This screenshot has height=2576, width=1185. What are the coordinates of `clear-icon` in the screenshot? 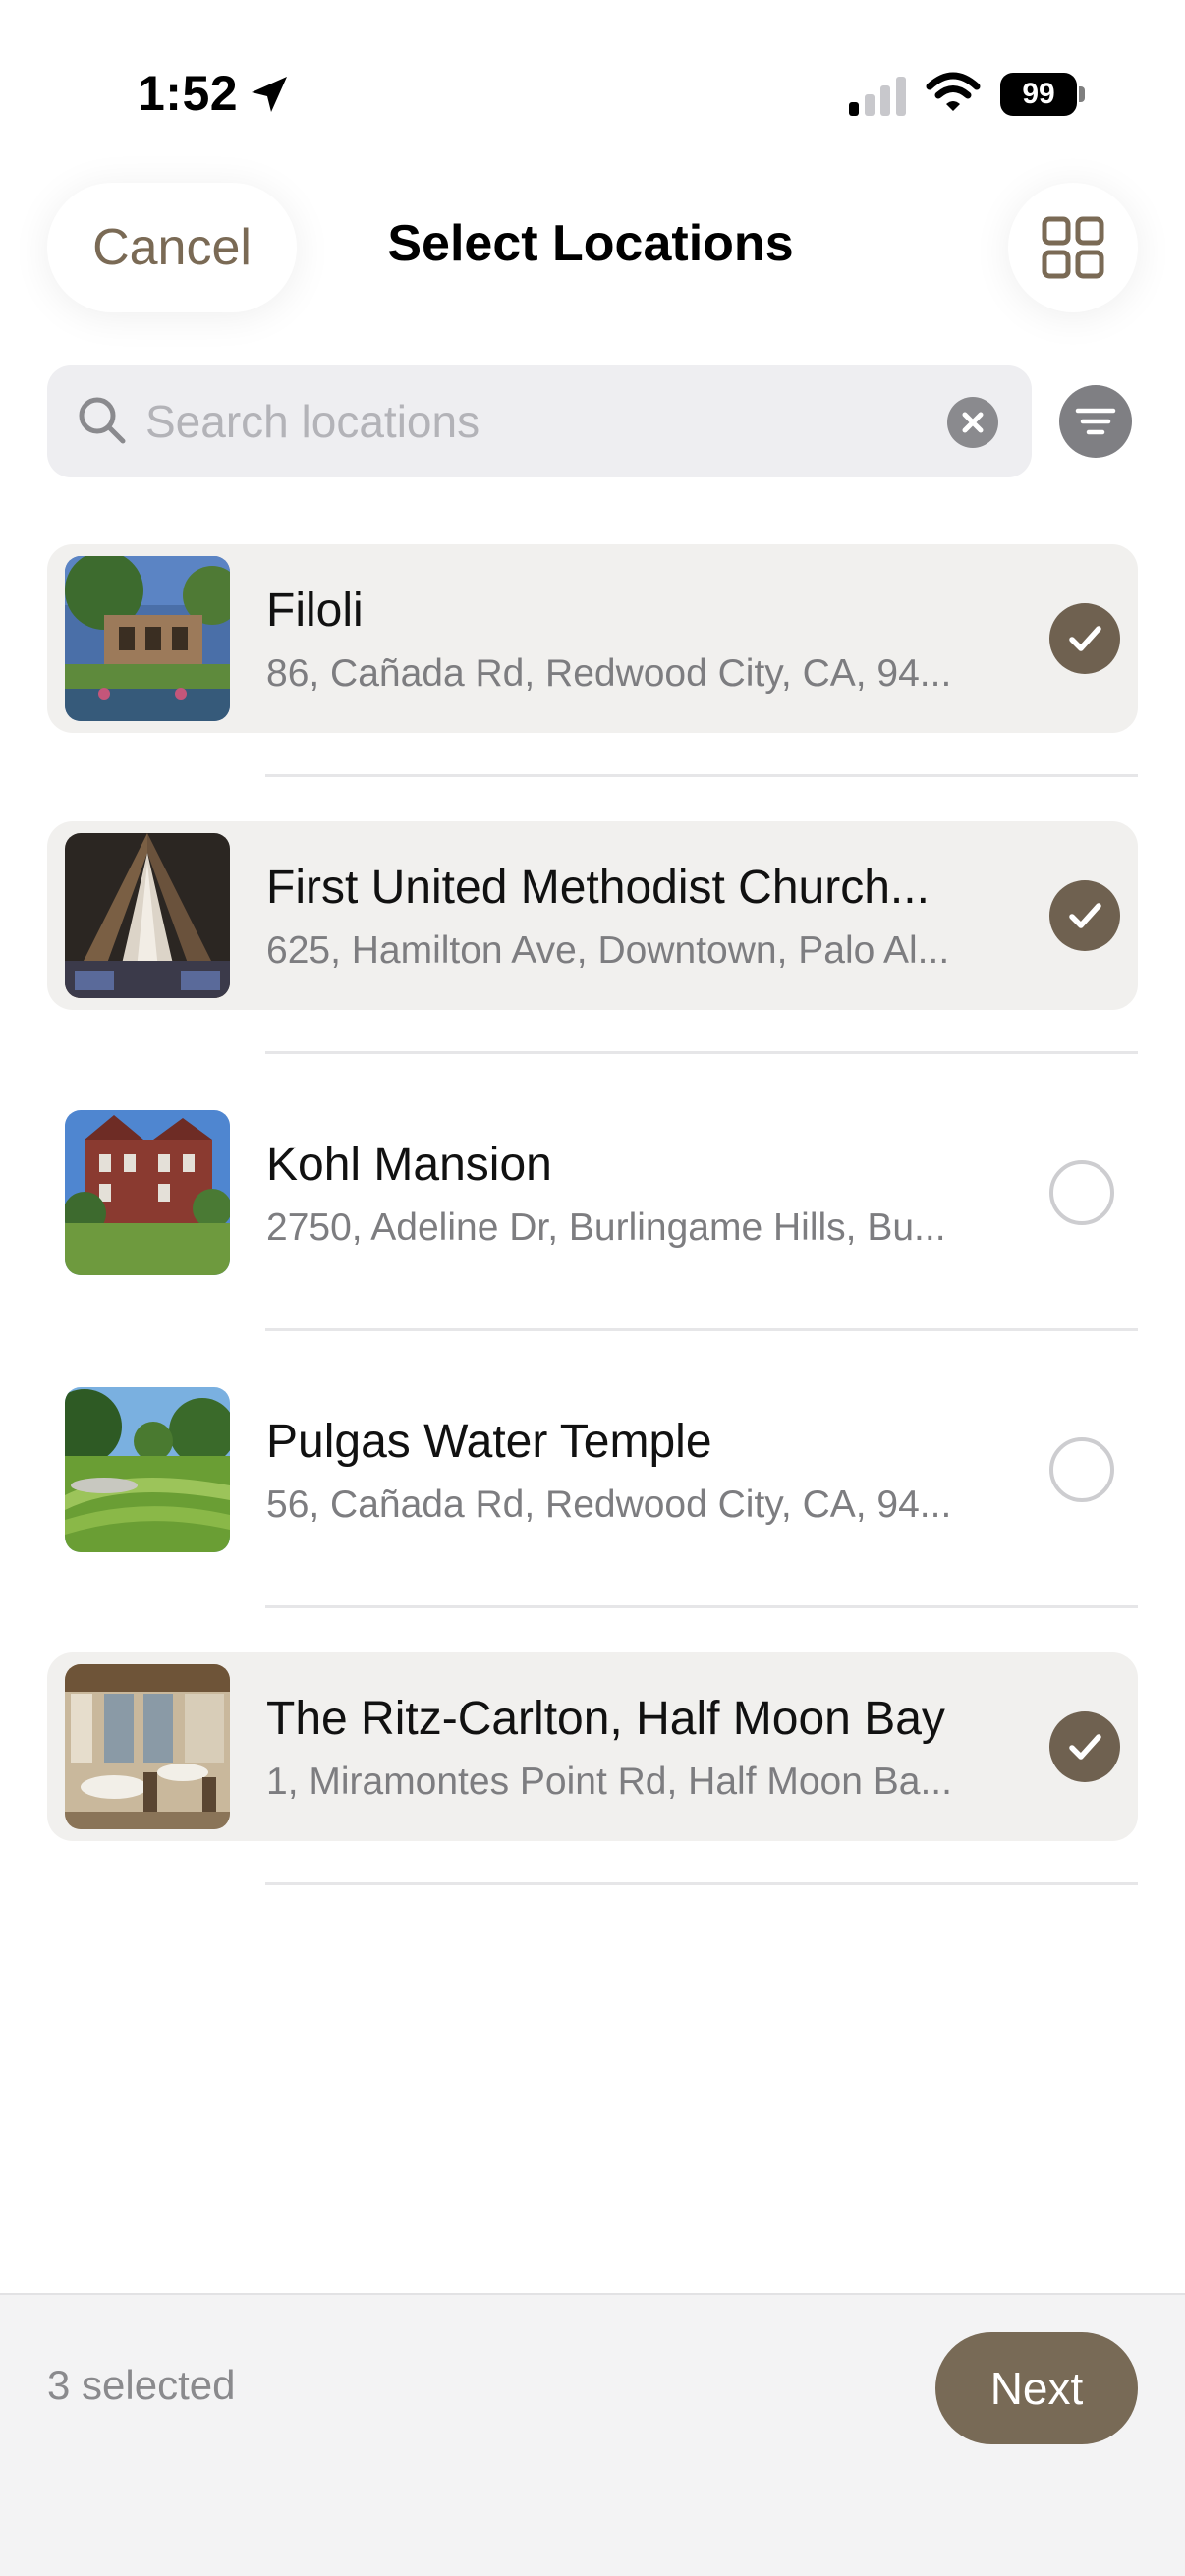 It's located at (973, 422).